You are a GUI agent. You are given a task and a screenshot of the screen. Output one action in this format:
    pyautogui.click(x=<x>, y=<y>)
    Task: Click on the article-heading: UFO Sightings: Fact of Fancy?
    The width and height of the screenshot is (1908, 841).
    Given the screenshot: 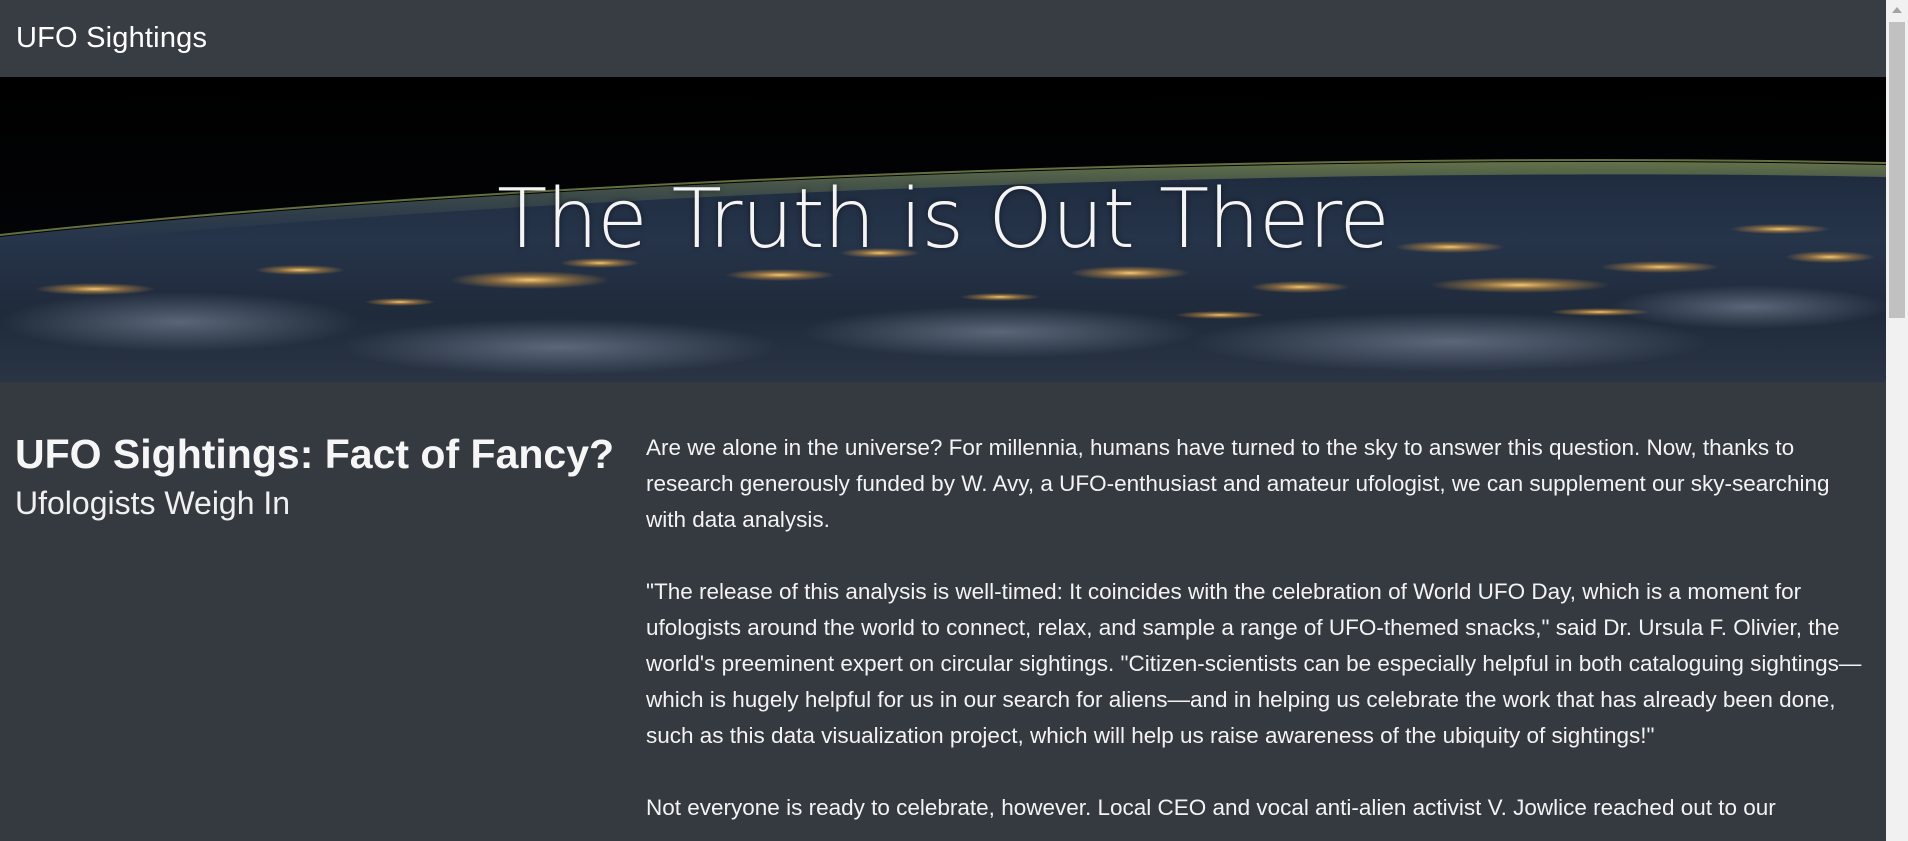 What is the action you would take?
    pyautogui.click(x=315, y=454)
    